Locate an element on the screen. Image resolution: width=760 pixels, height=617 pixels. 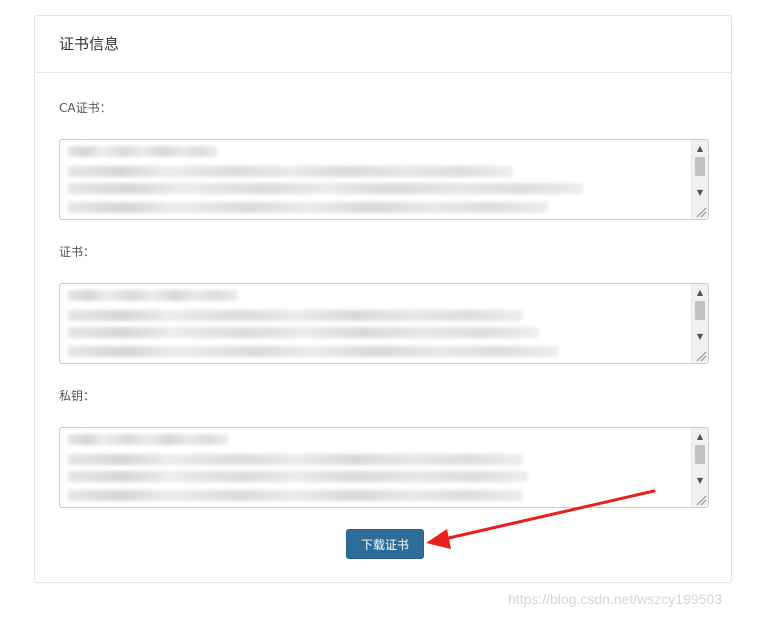
ca-cert-label: CA证书： is located at coordinates (85, 108).